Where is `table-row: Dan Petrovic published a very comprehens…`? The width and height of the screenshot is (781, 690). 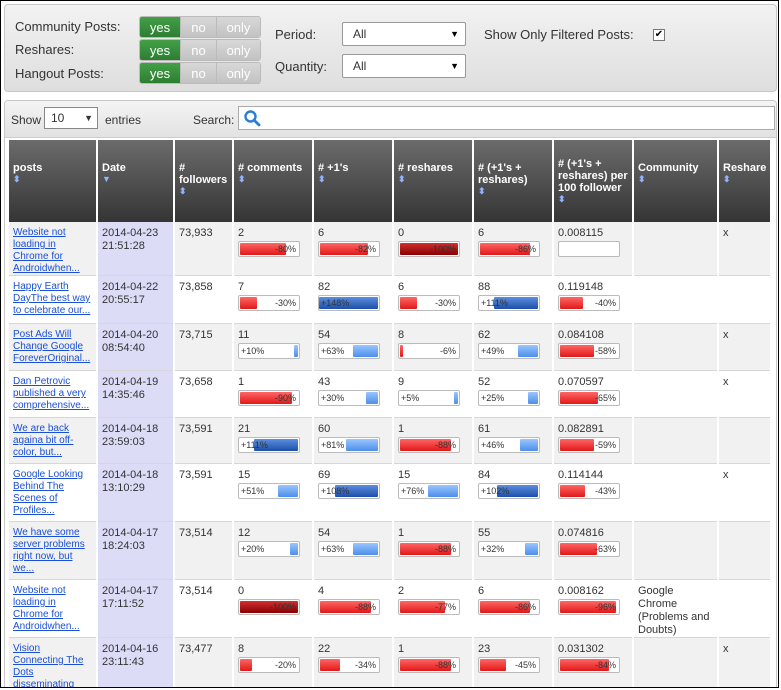 table-row: Dan Petrovic published a very comprehens… is located at coordinates (389, 394).